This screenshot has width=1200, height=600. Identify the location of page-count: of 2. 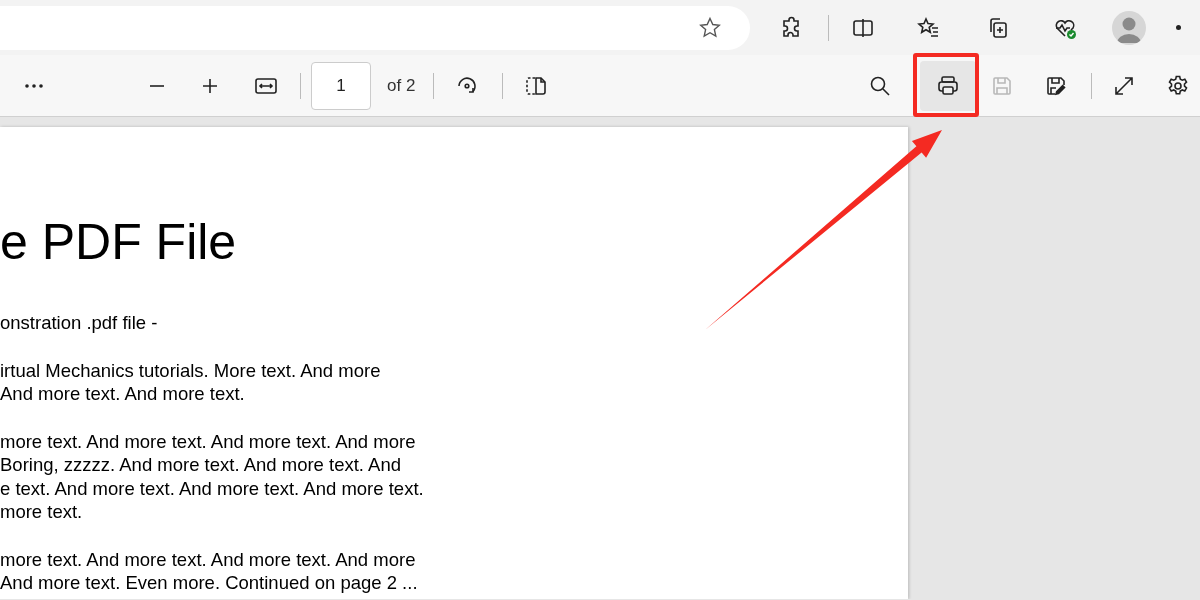
(401, 85).